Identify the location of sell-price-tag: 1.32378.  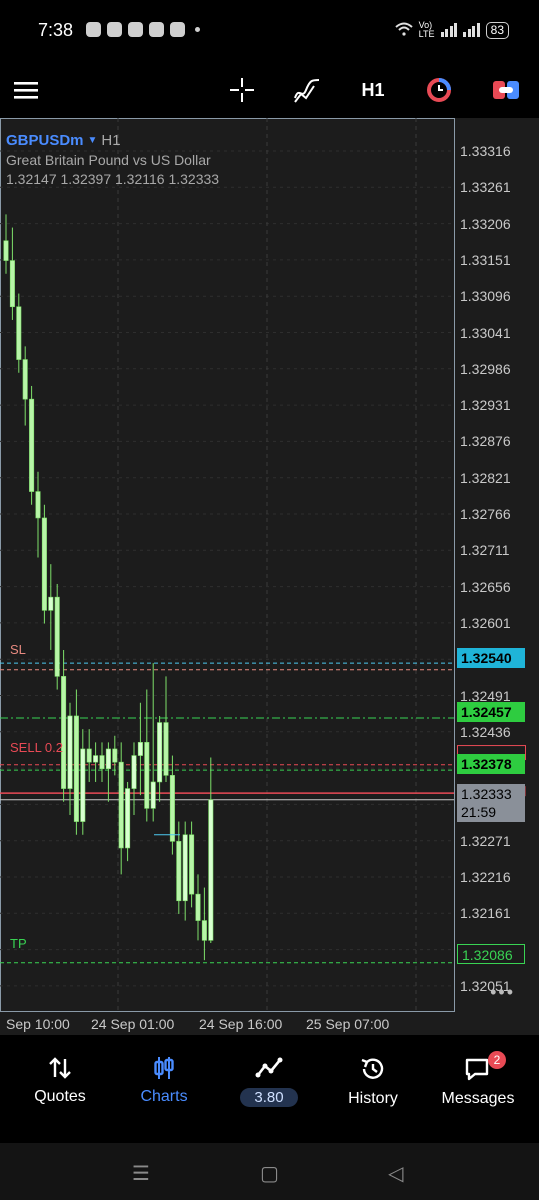
(491, 764).